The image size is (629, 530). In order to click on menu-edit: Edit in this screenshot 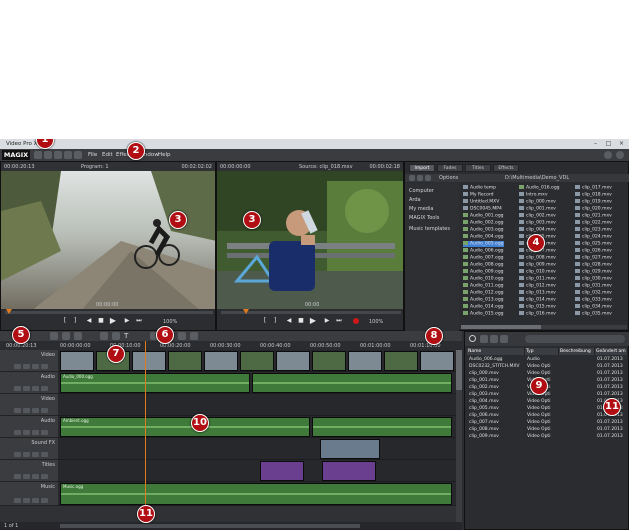, I will do `click(107, 155)`.